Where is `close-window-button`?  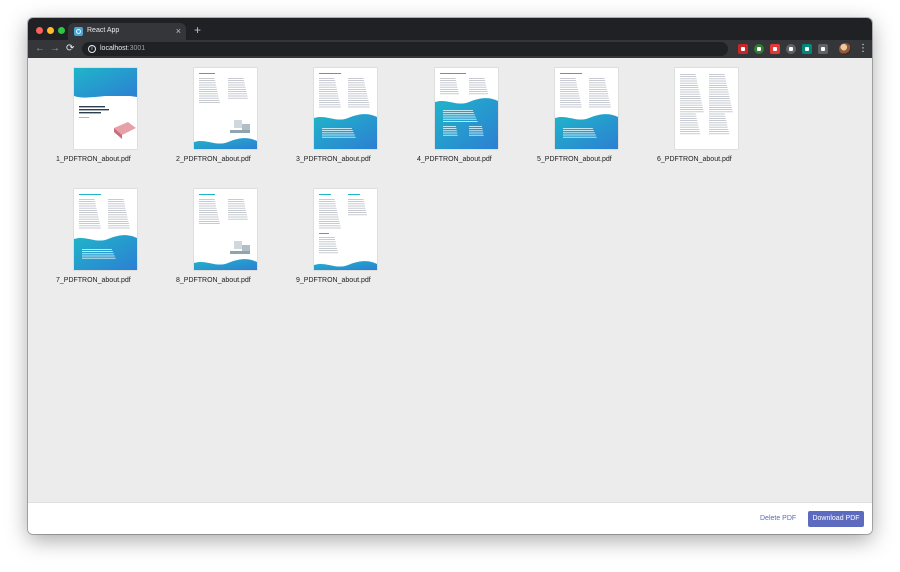
close-window-button is located at coordinates (39, 30).